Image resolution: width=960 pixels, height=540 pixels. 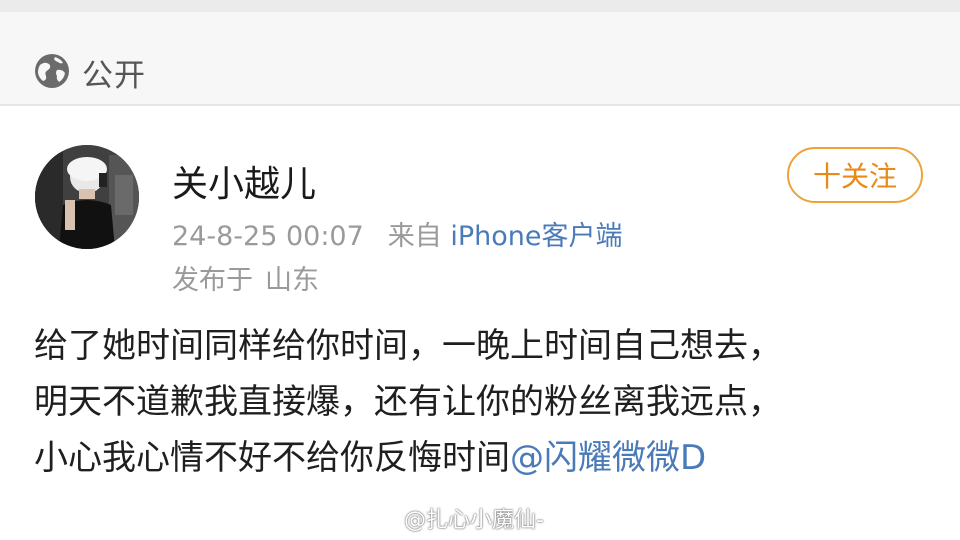 What do you see at coordinates (268, 236) in the screenshot?
I see `timestamp: 24-8-25 00:07` at bounding box center [268, 236].